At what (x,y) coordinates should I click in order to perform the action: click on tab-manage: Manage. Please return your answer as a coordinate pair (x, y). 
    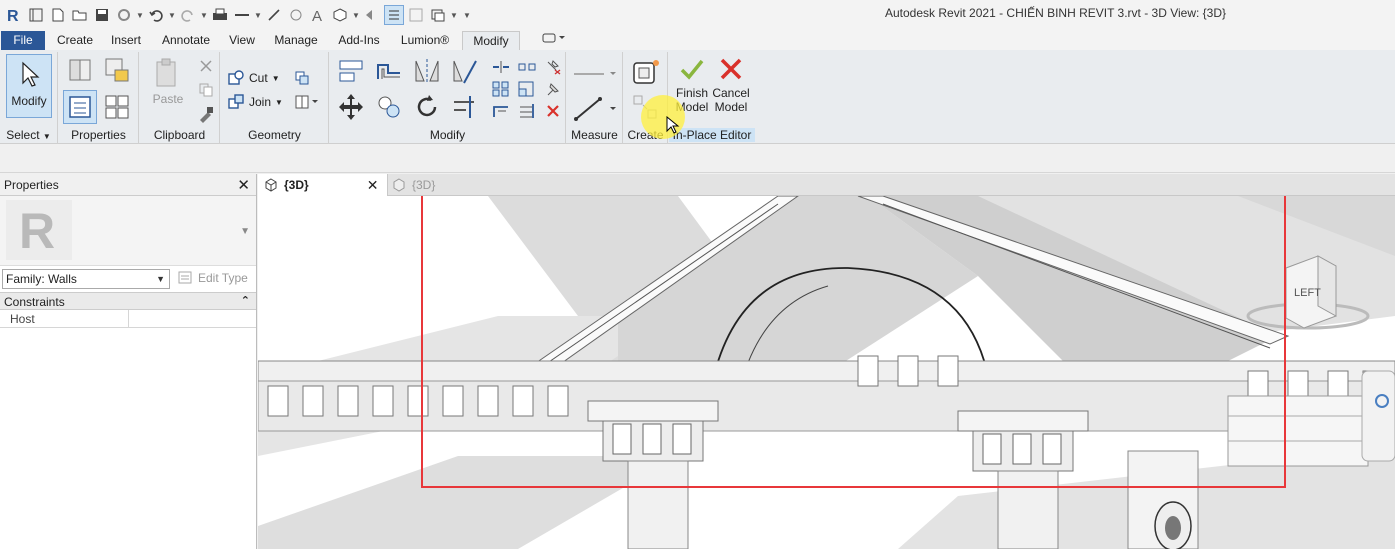
    Looking at the image, I should click on (296, 40).